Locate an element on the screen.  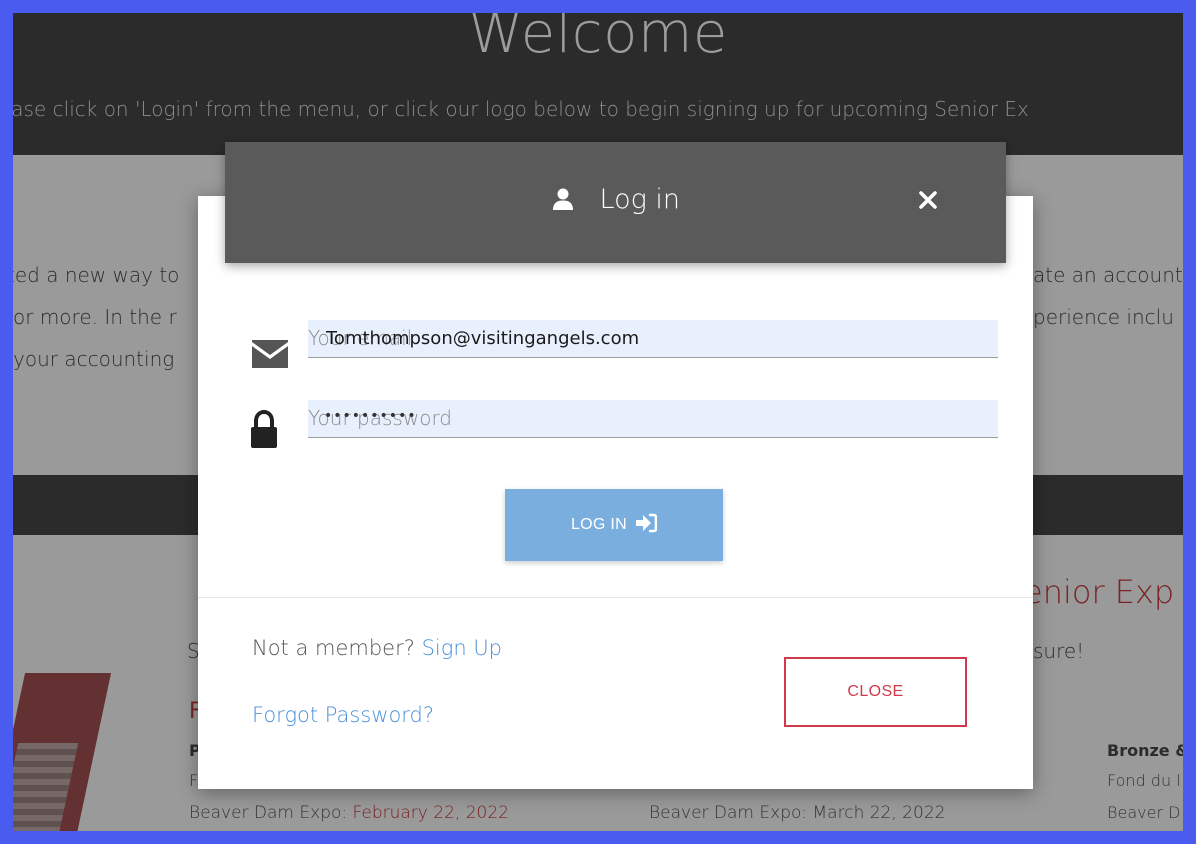
signup-prompt: Not a member? Sign Up is located at coordinates (377, 648).